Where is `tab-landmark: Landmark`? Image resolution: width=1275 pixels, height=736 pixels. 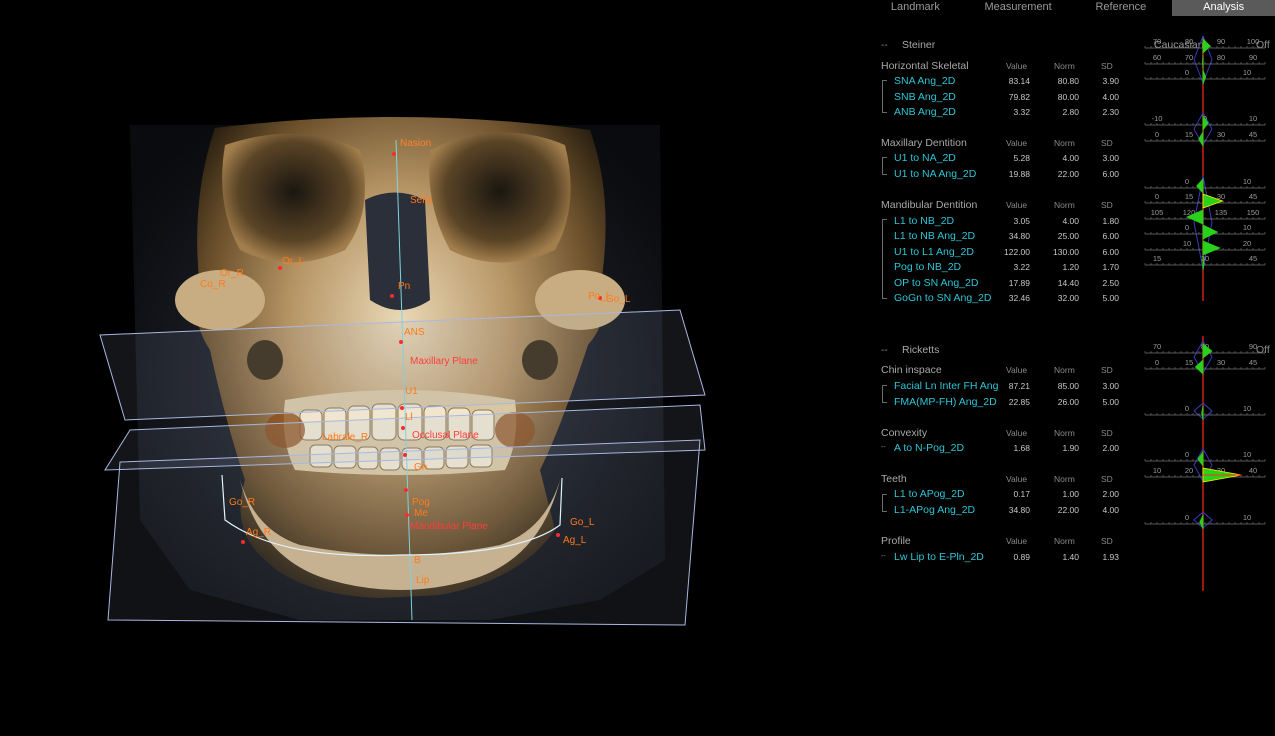
tab-landmark: Landmark is located at coordinates (915, 8).